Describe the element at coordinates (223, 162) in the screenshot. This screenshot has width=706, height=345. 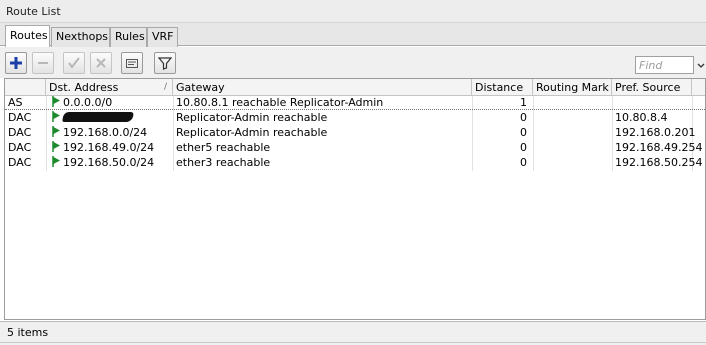
I see `route-gateway: ether3 reachable` at that location.